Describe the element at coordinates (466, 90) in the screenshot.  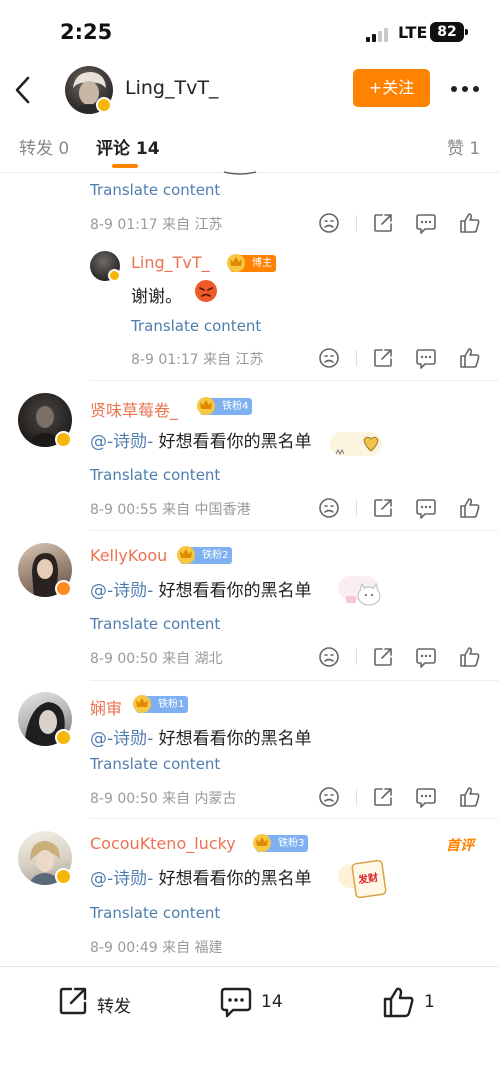
I see `more-icon` at that location.